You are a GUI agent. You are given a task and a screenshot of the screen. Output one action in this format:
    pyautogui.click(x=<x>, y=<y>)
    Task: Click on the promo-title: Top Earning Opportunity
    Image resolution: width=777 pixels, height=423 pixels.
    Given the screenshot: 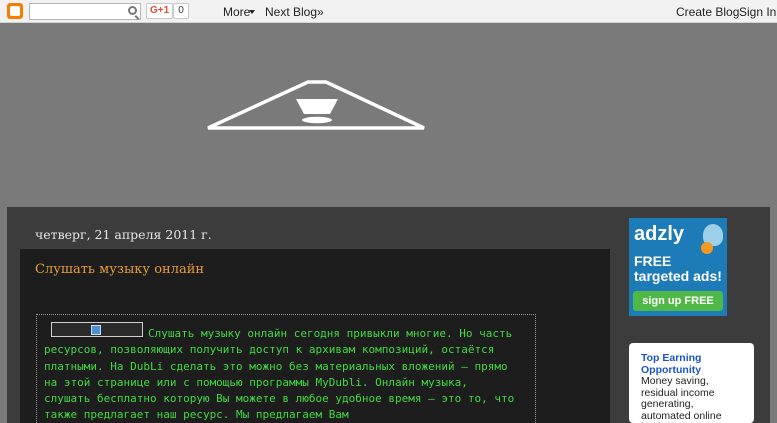 What is the action you would take?
    pyautogui.click(x=692, y=364)
    